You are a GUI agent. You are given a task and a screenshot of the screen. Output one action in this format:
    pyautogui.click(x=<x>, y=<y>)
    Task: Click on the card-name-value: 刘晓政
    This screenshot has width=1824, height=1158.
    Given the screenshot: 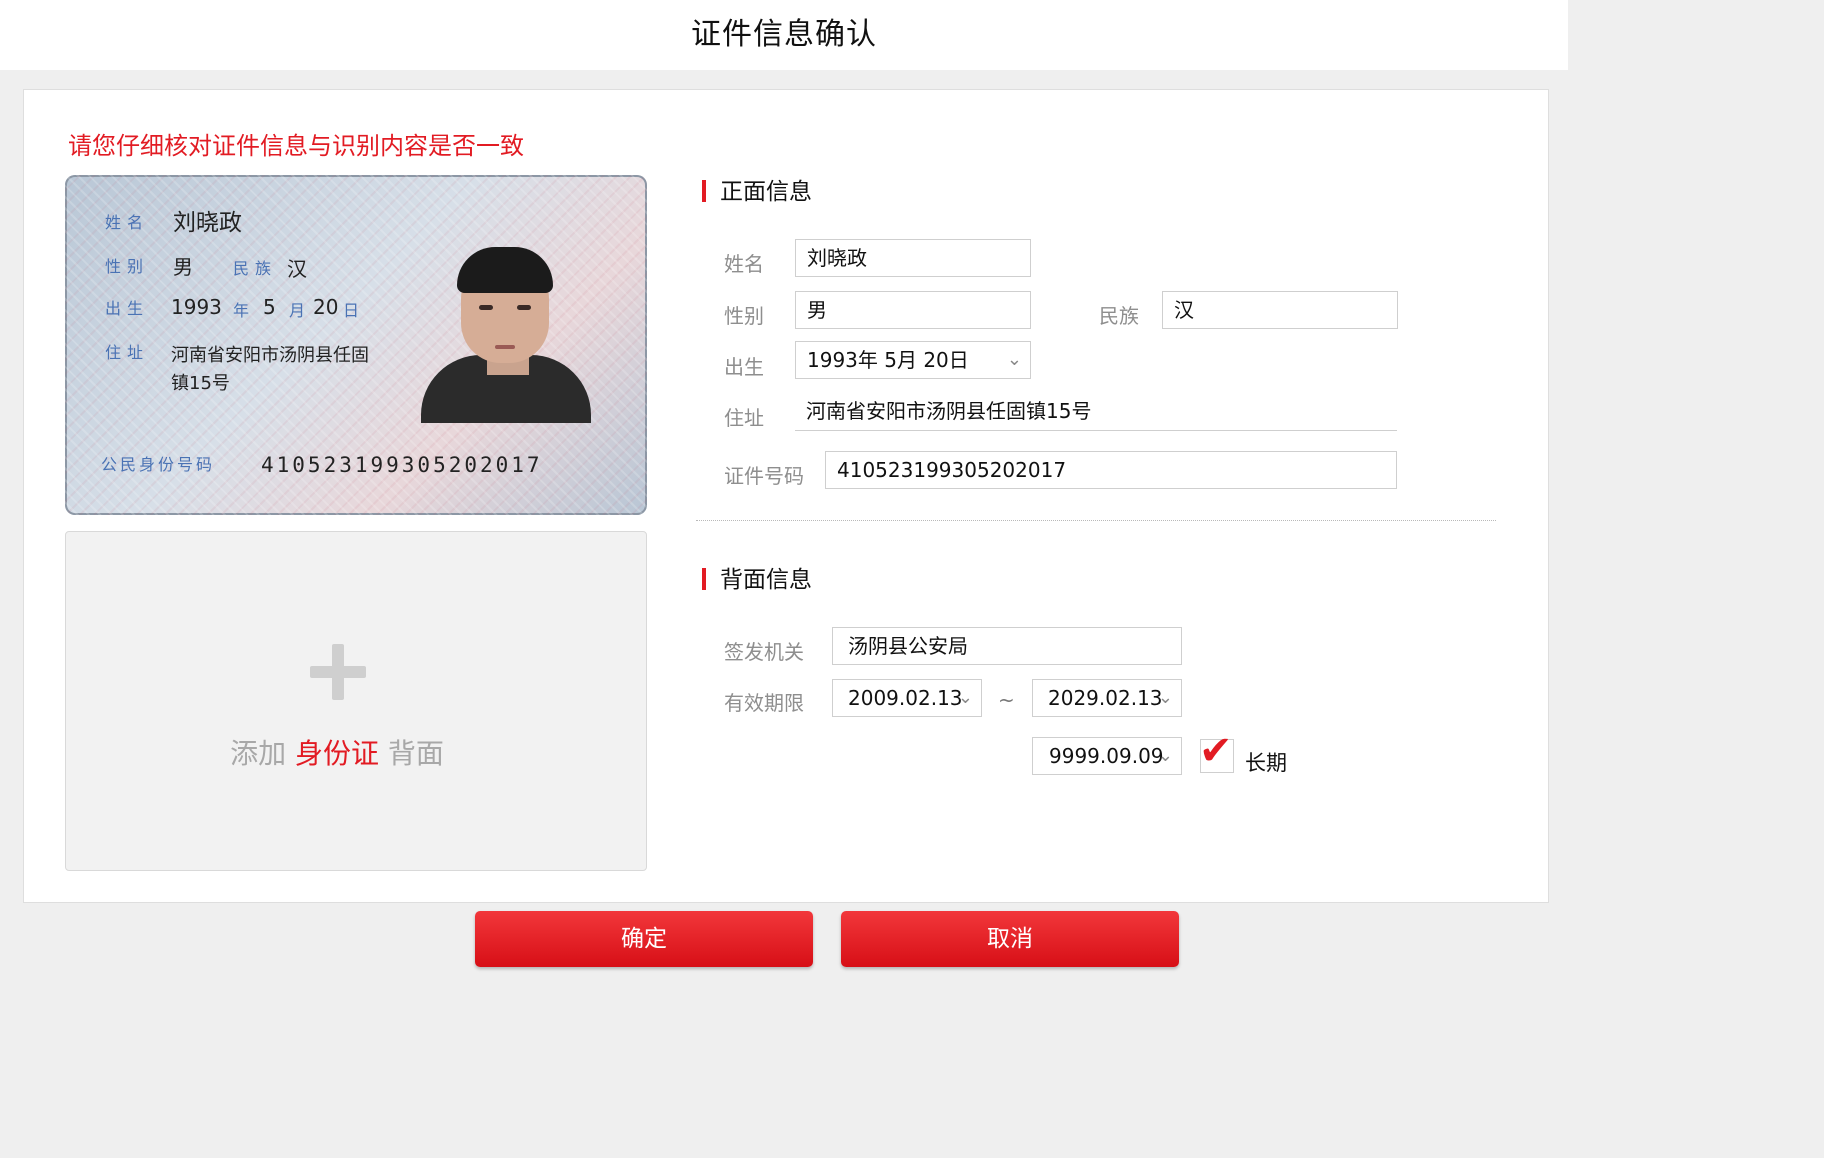 What is the action you would take?
    pyautogui.click(x=207, y=223)
    